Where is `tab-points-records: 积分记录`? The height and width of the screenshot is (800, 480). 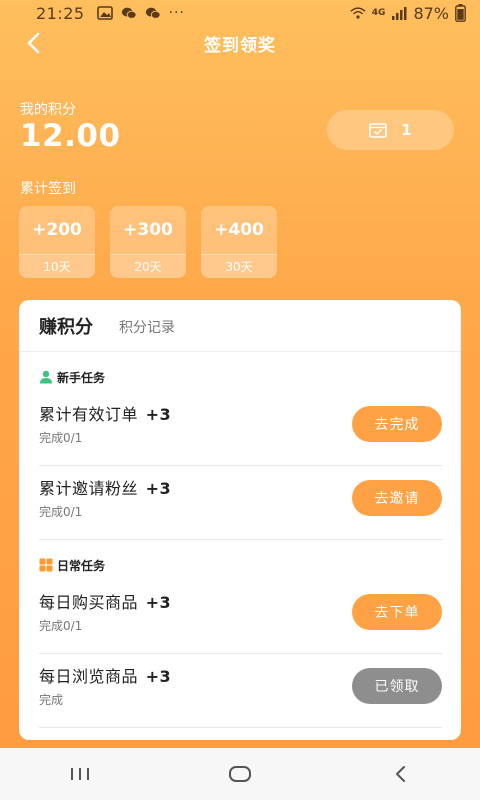 tab-points-records: 积分记录 is located at coordinates (147, 327).